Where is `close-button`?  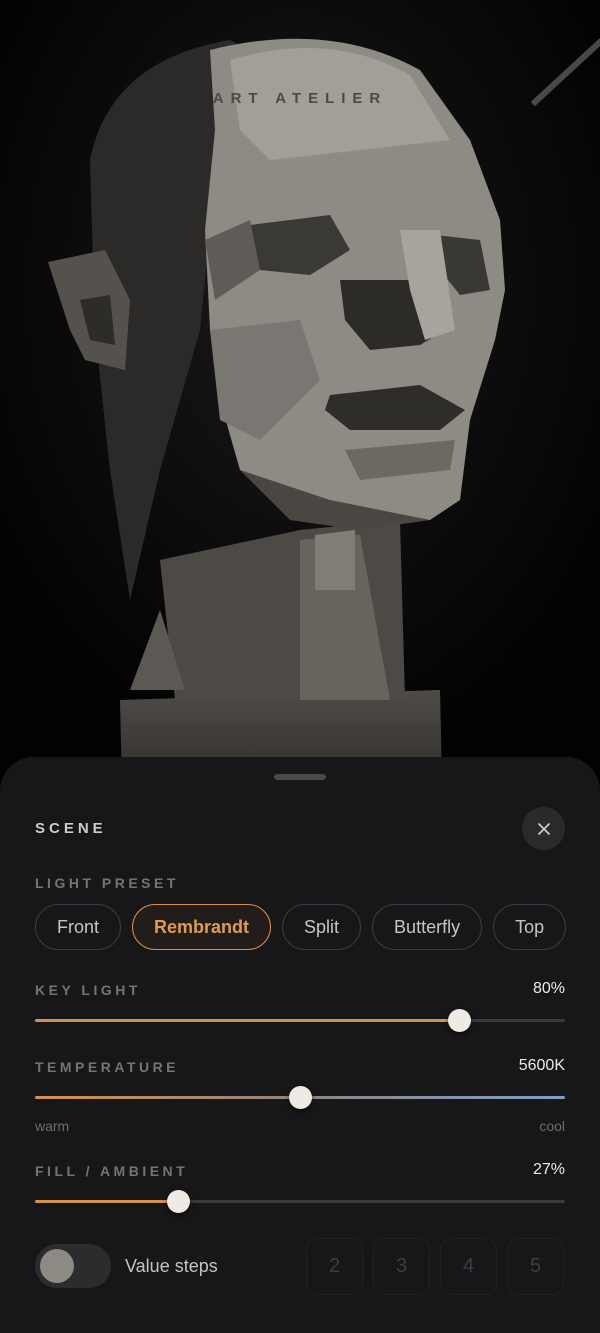 close-button is located at coordinates (543, 828).